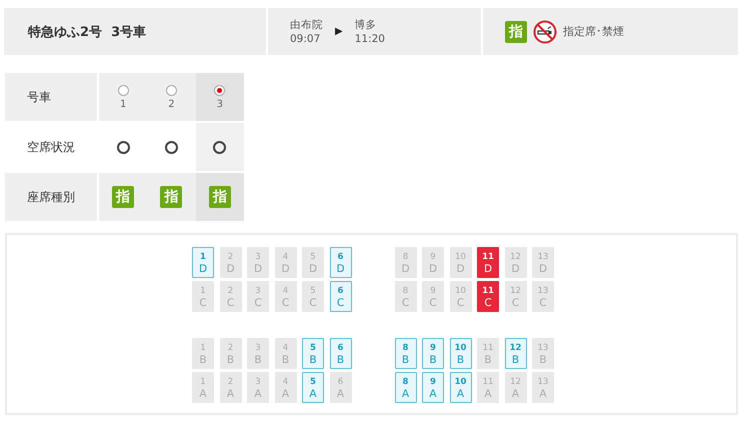  Describe the element at coordinates (313, 262) in the screenshot. I see `seat-button: 5 D` at that location.